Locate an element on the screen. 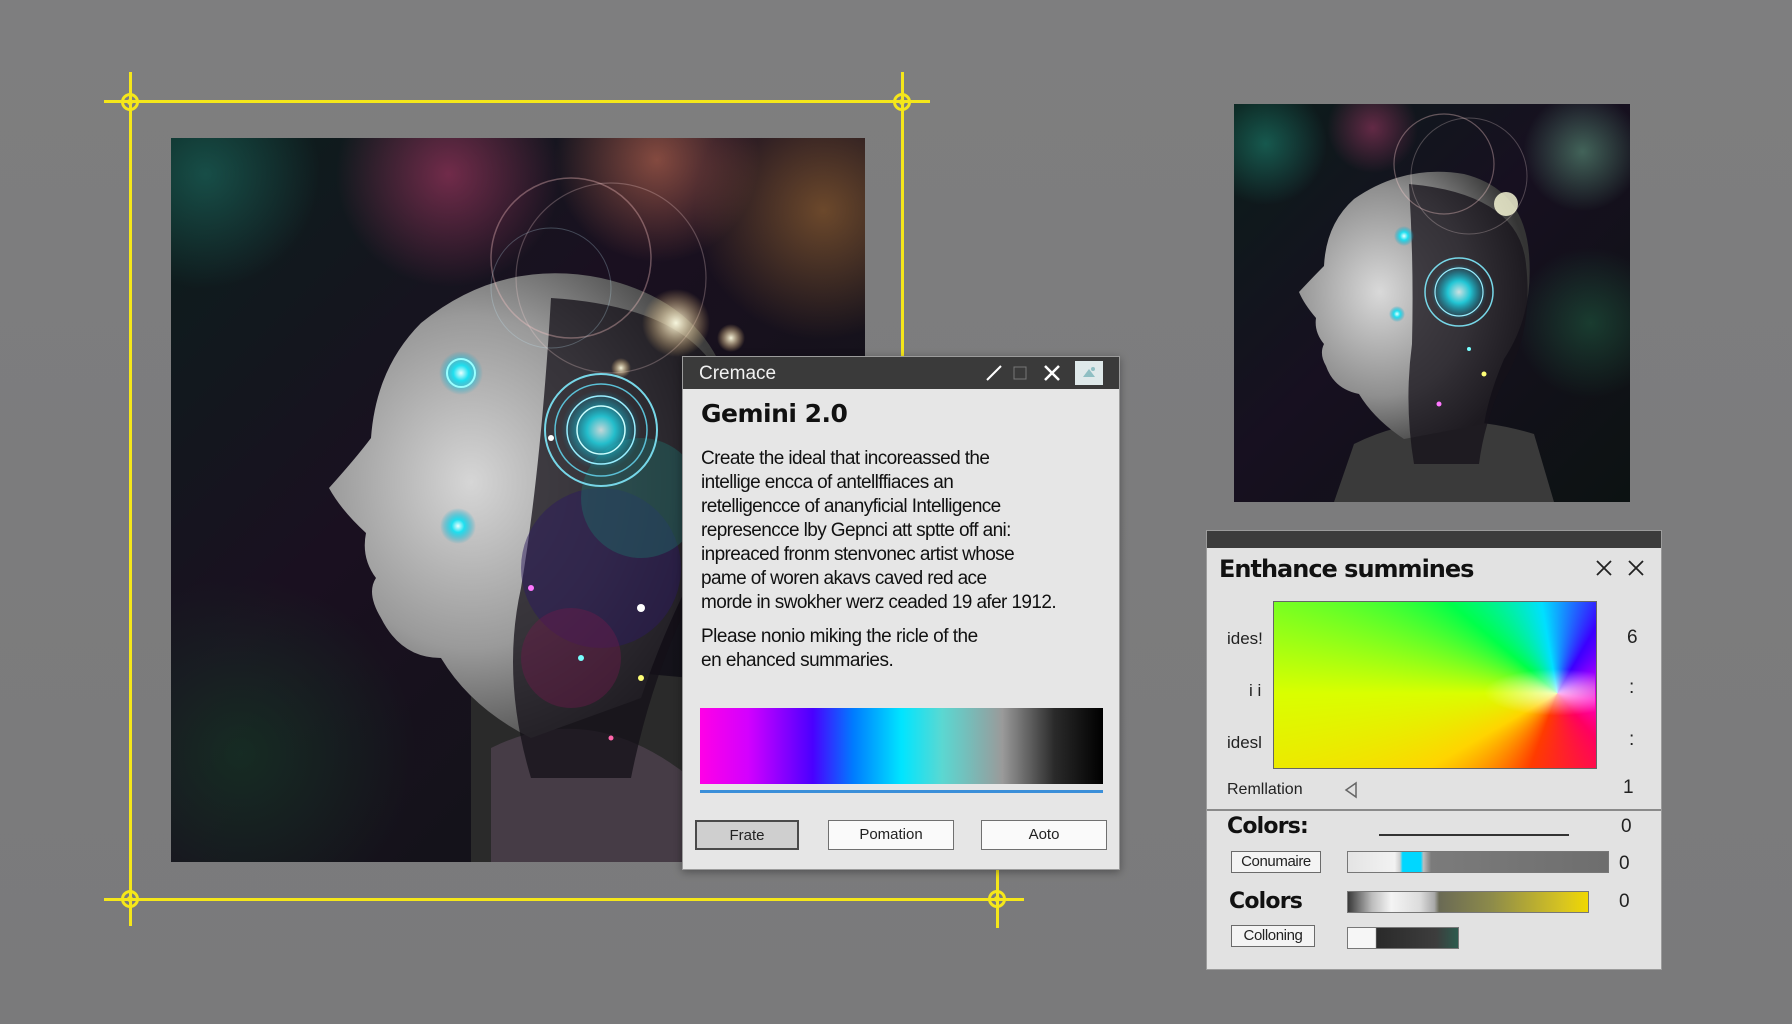 This screenshot has width=1792, height=1024. remlation-value: 1 is located at coordinates (1628, 787).